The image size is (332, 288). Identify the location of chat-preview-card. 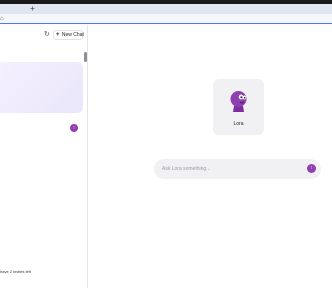
(41, 87).